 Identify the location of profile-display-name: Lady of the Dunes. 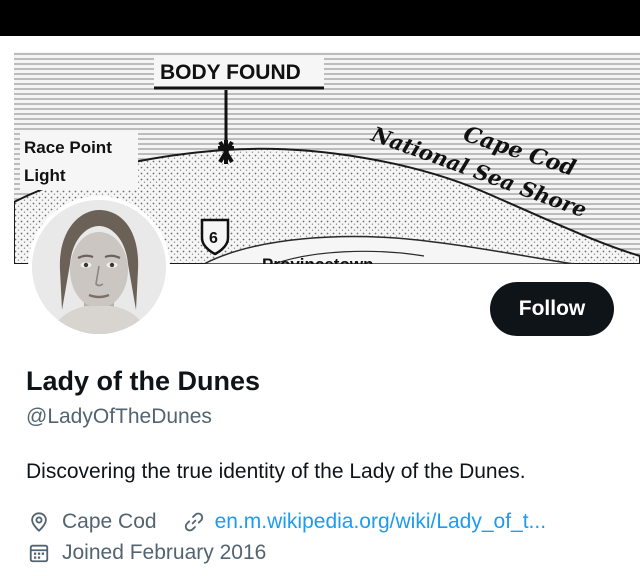
(143, 381).